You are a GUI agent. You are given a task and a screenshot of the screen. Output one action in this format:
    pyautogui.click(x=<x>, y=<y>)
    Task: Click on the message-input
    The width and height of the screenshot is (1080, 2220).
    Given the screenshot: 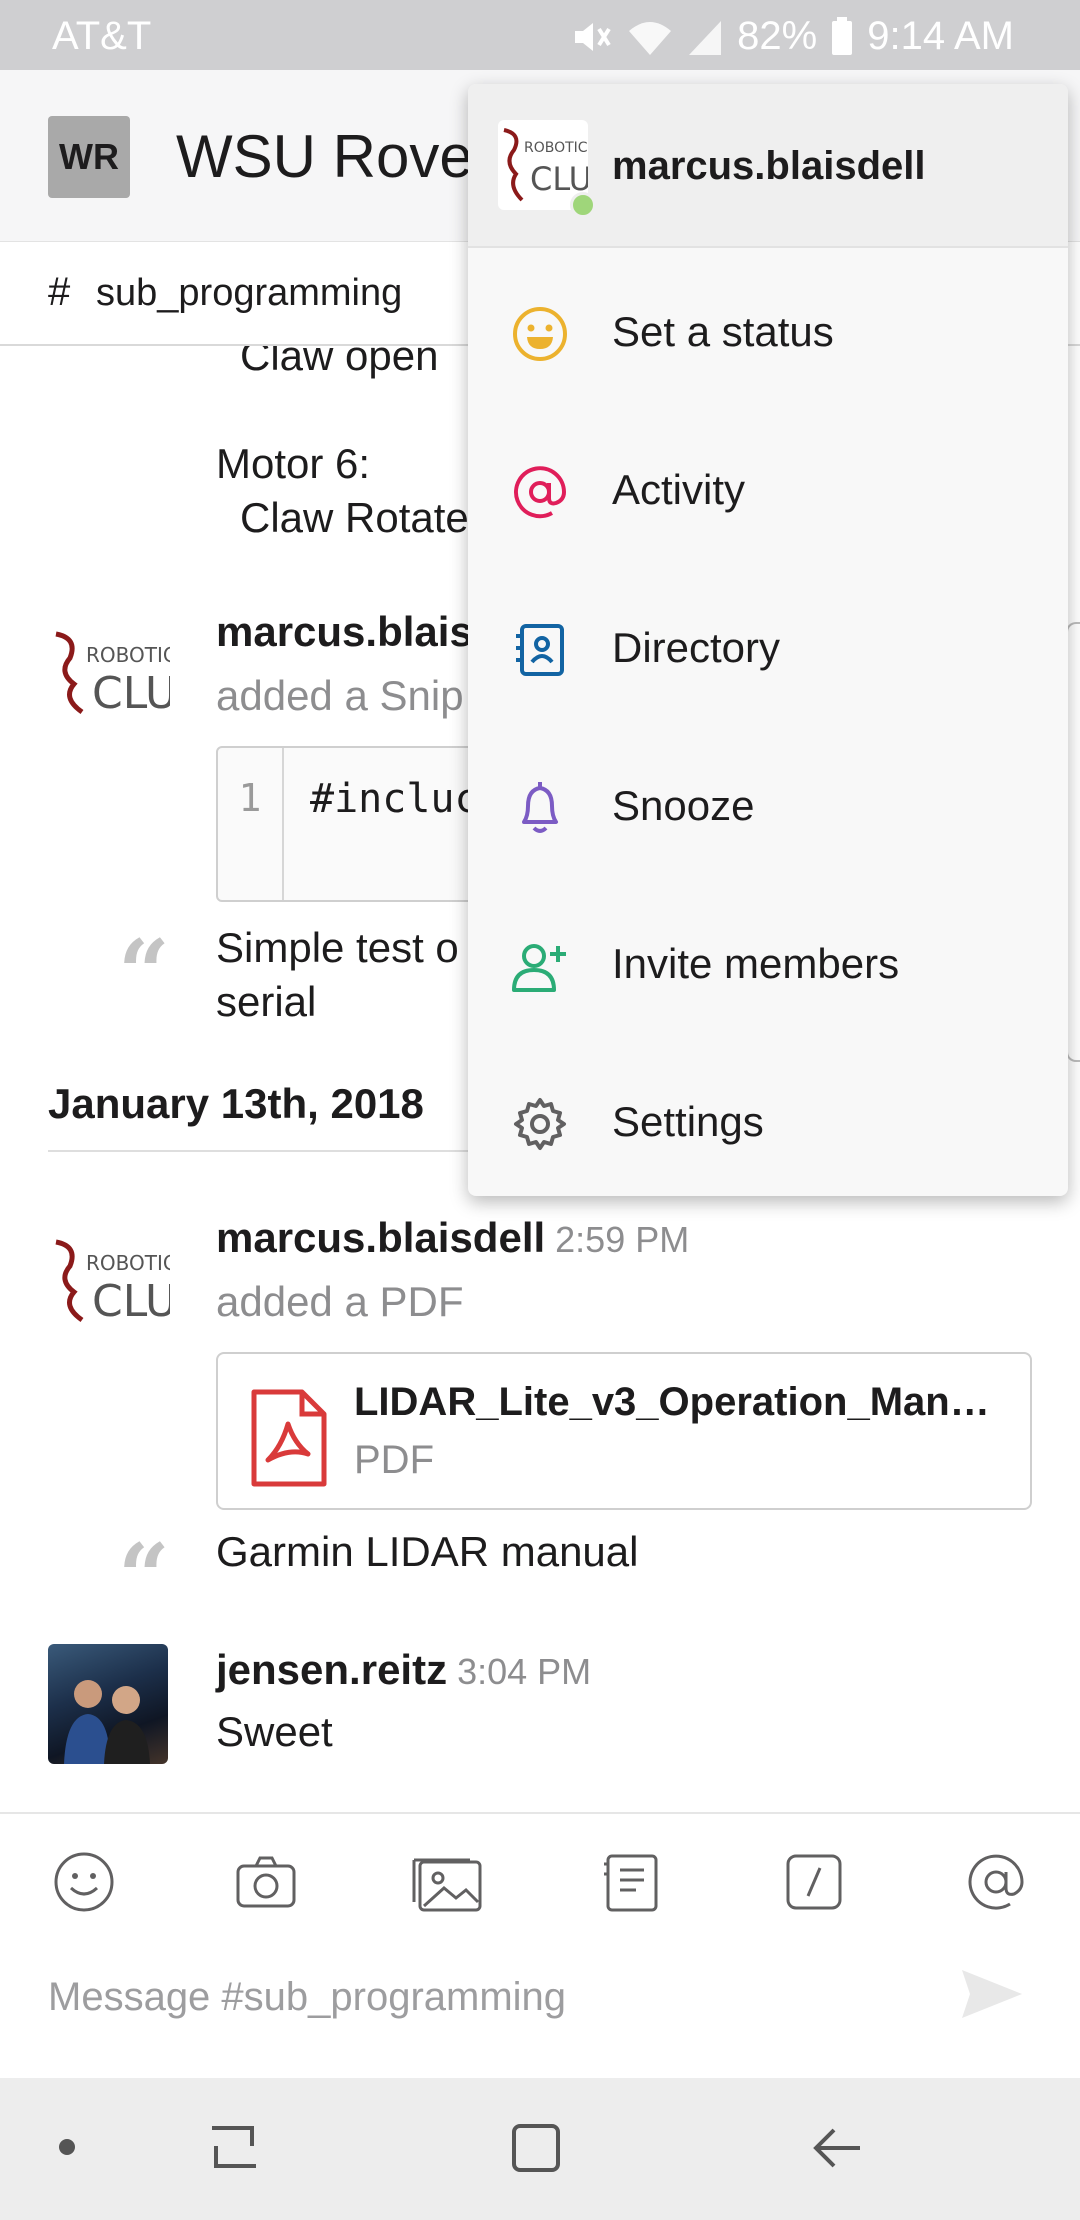 What is the action you would take?
    pyautogui.click(x=488, y=1997)
    